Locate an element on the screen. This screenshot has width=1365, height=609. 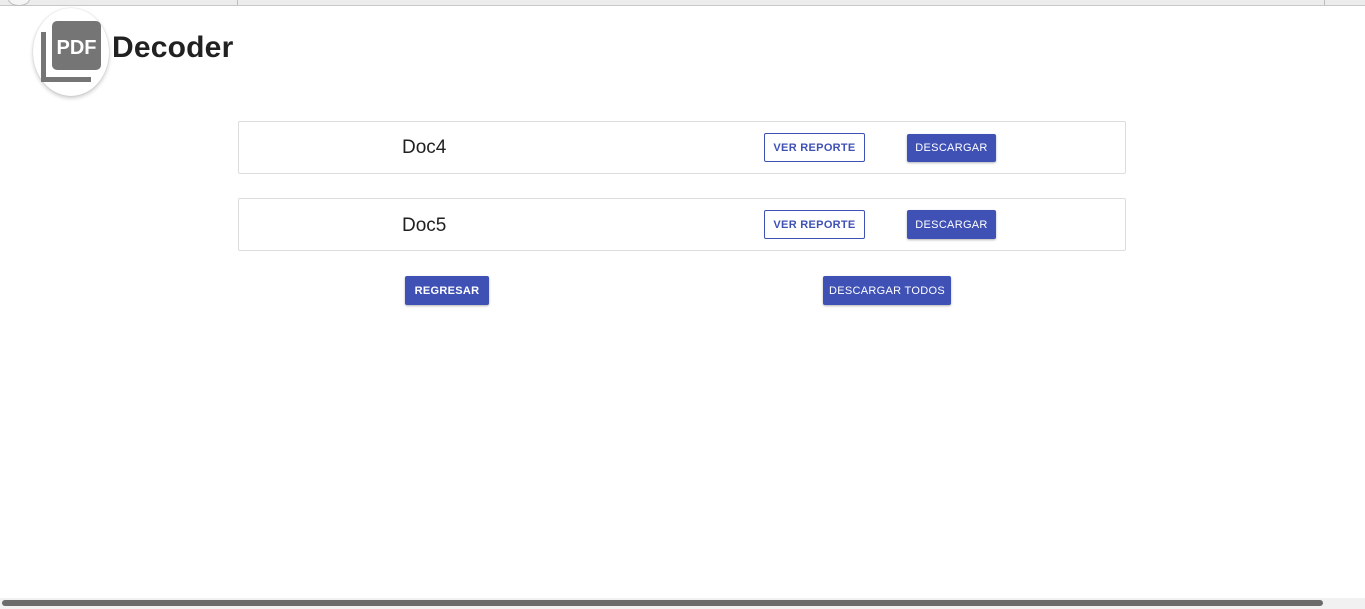
browser-tab-edge is located at coordinates (19, 3).